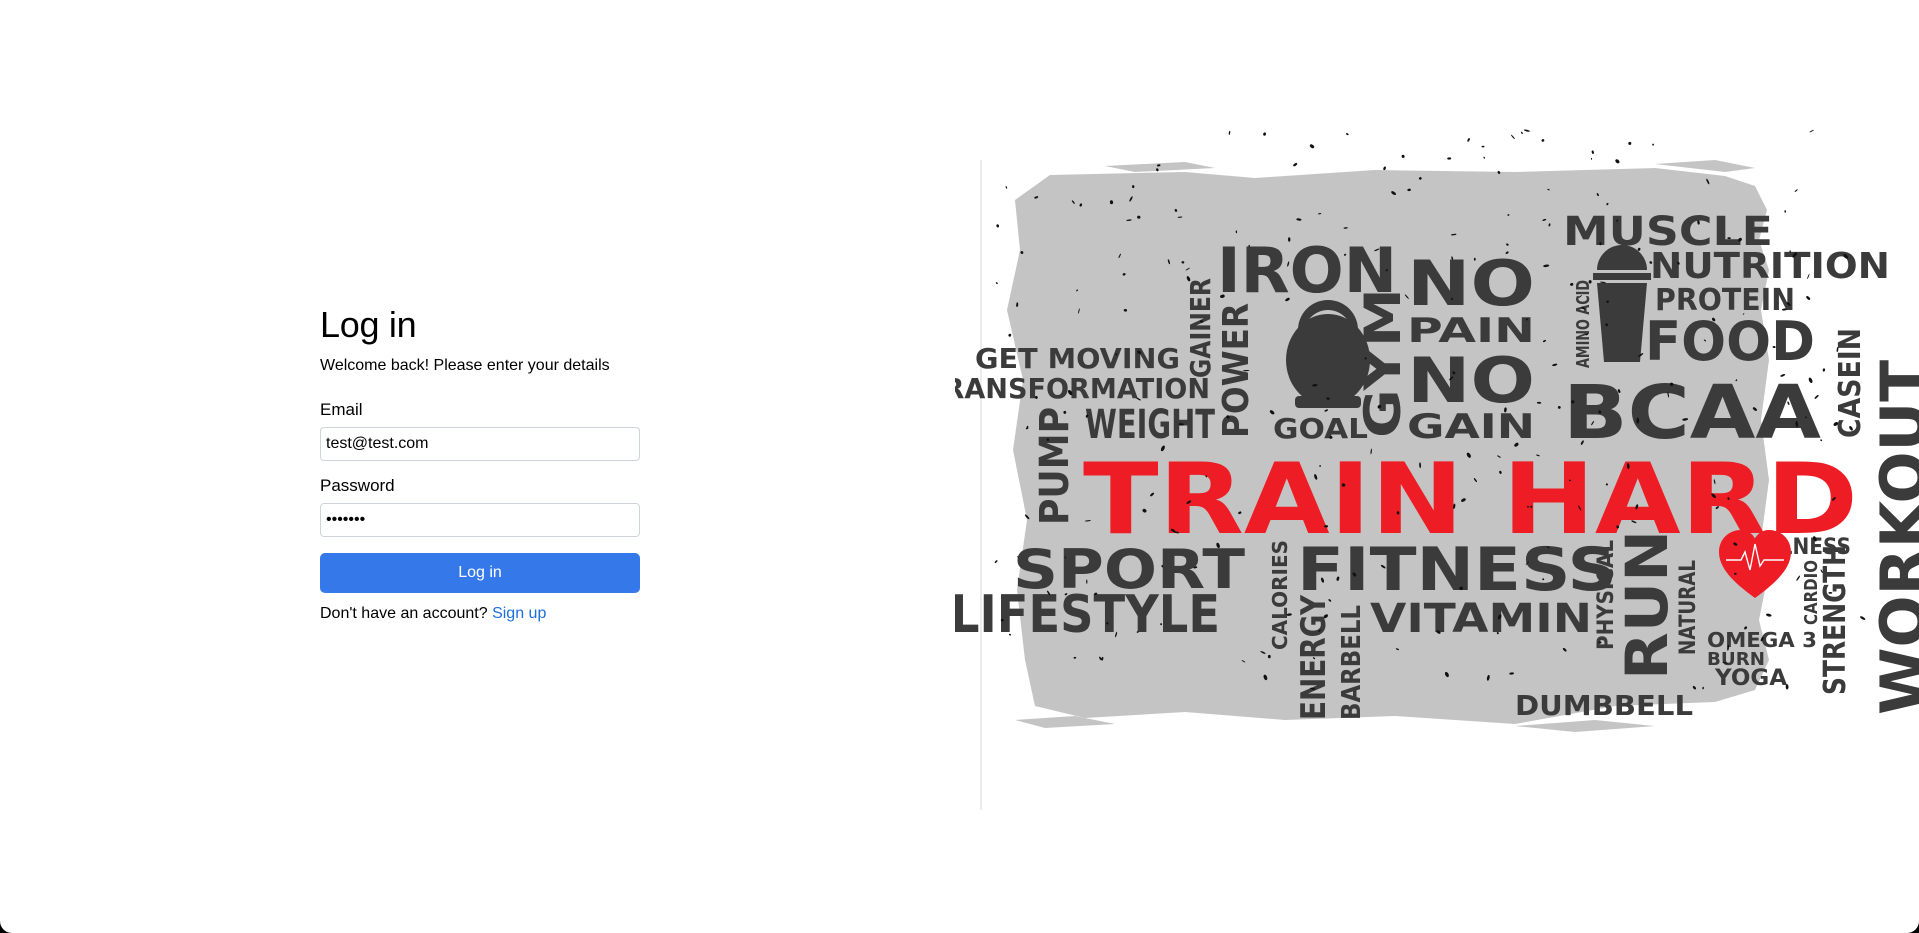 The height and width of the screenshot is (933, 1919). I want to click on word-power: POWER, so click(1236, 370).